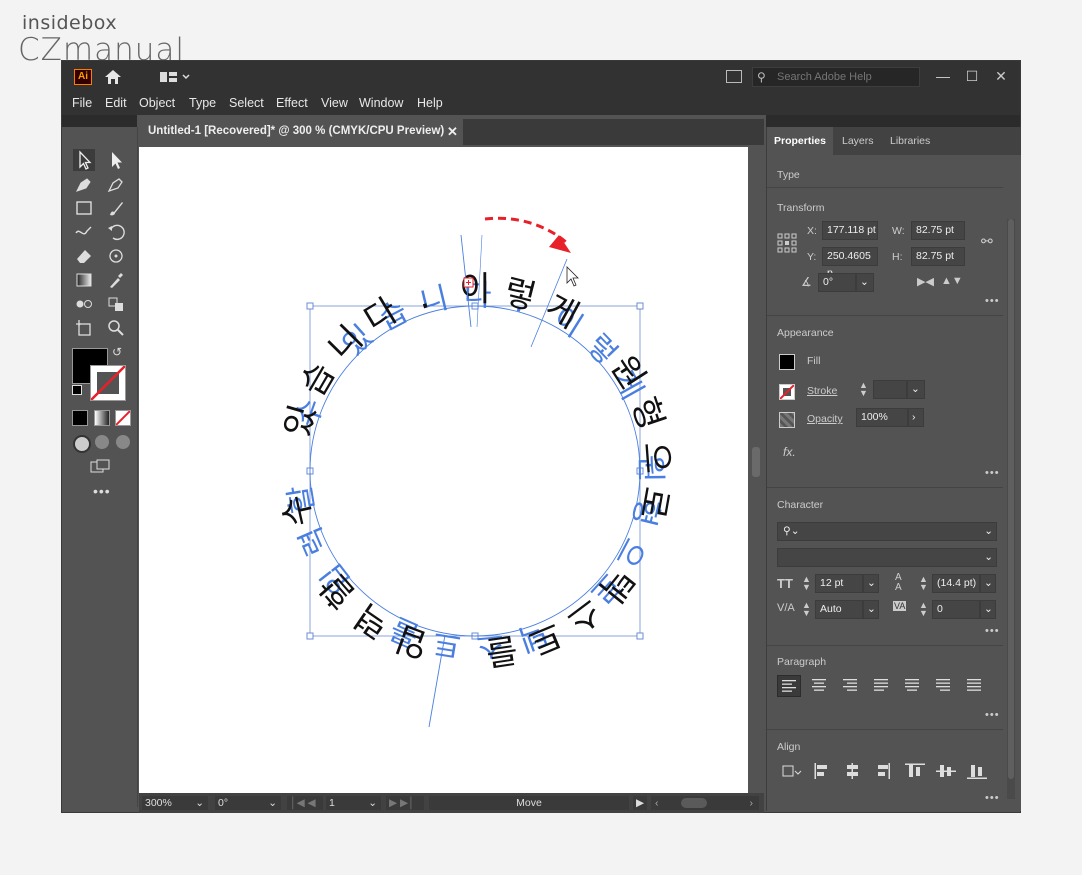  I want to click on rotation-field: 0° ⌄, so click(248, 803).